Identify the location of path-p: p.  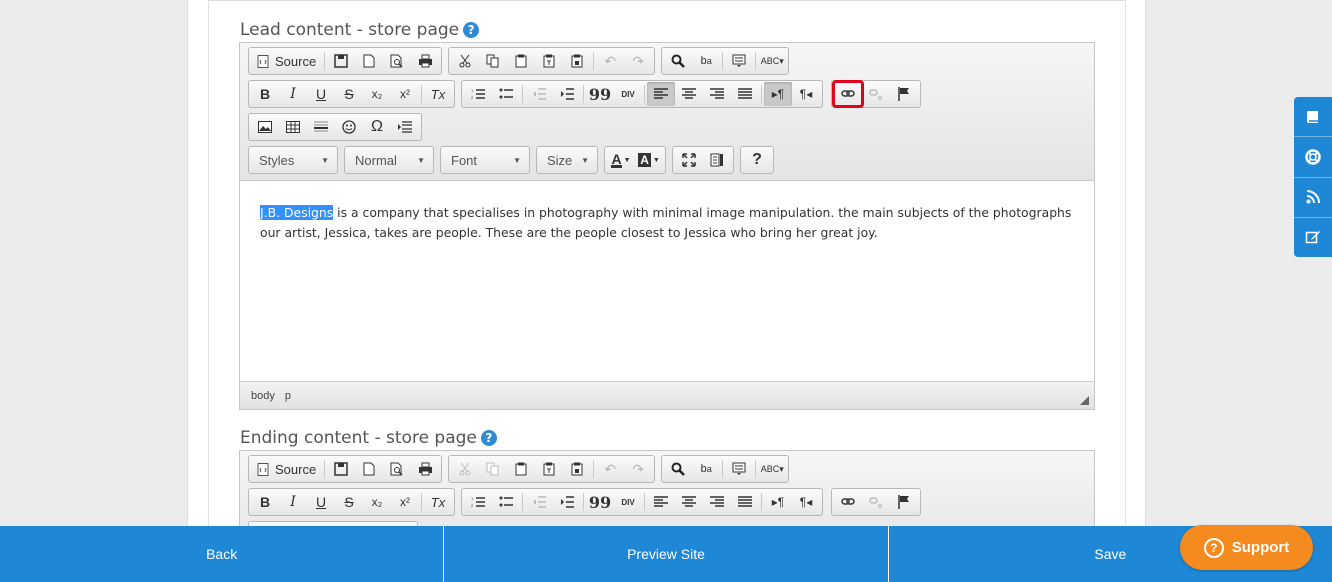
(288, 396).